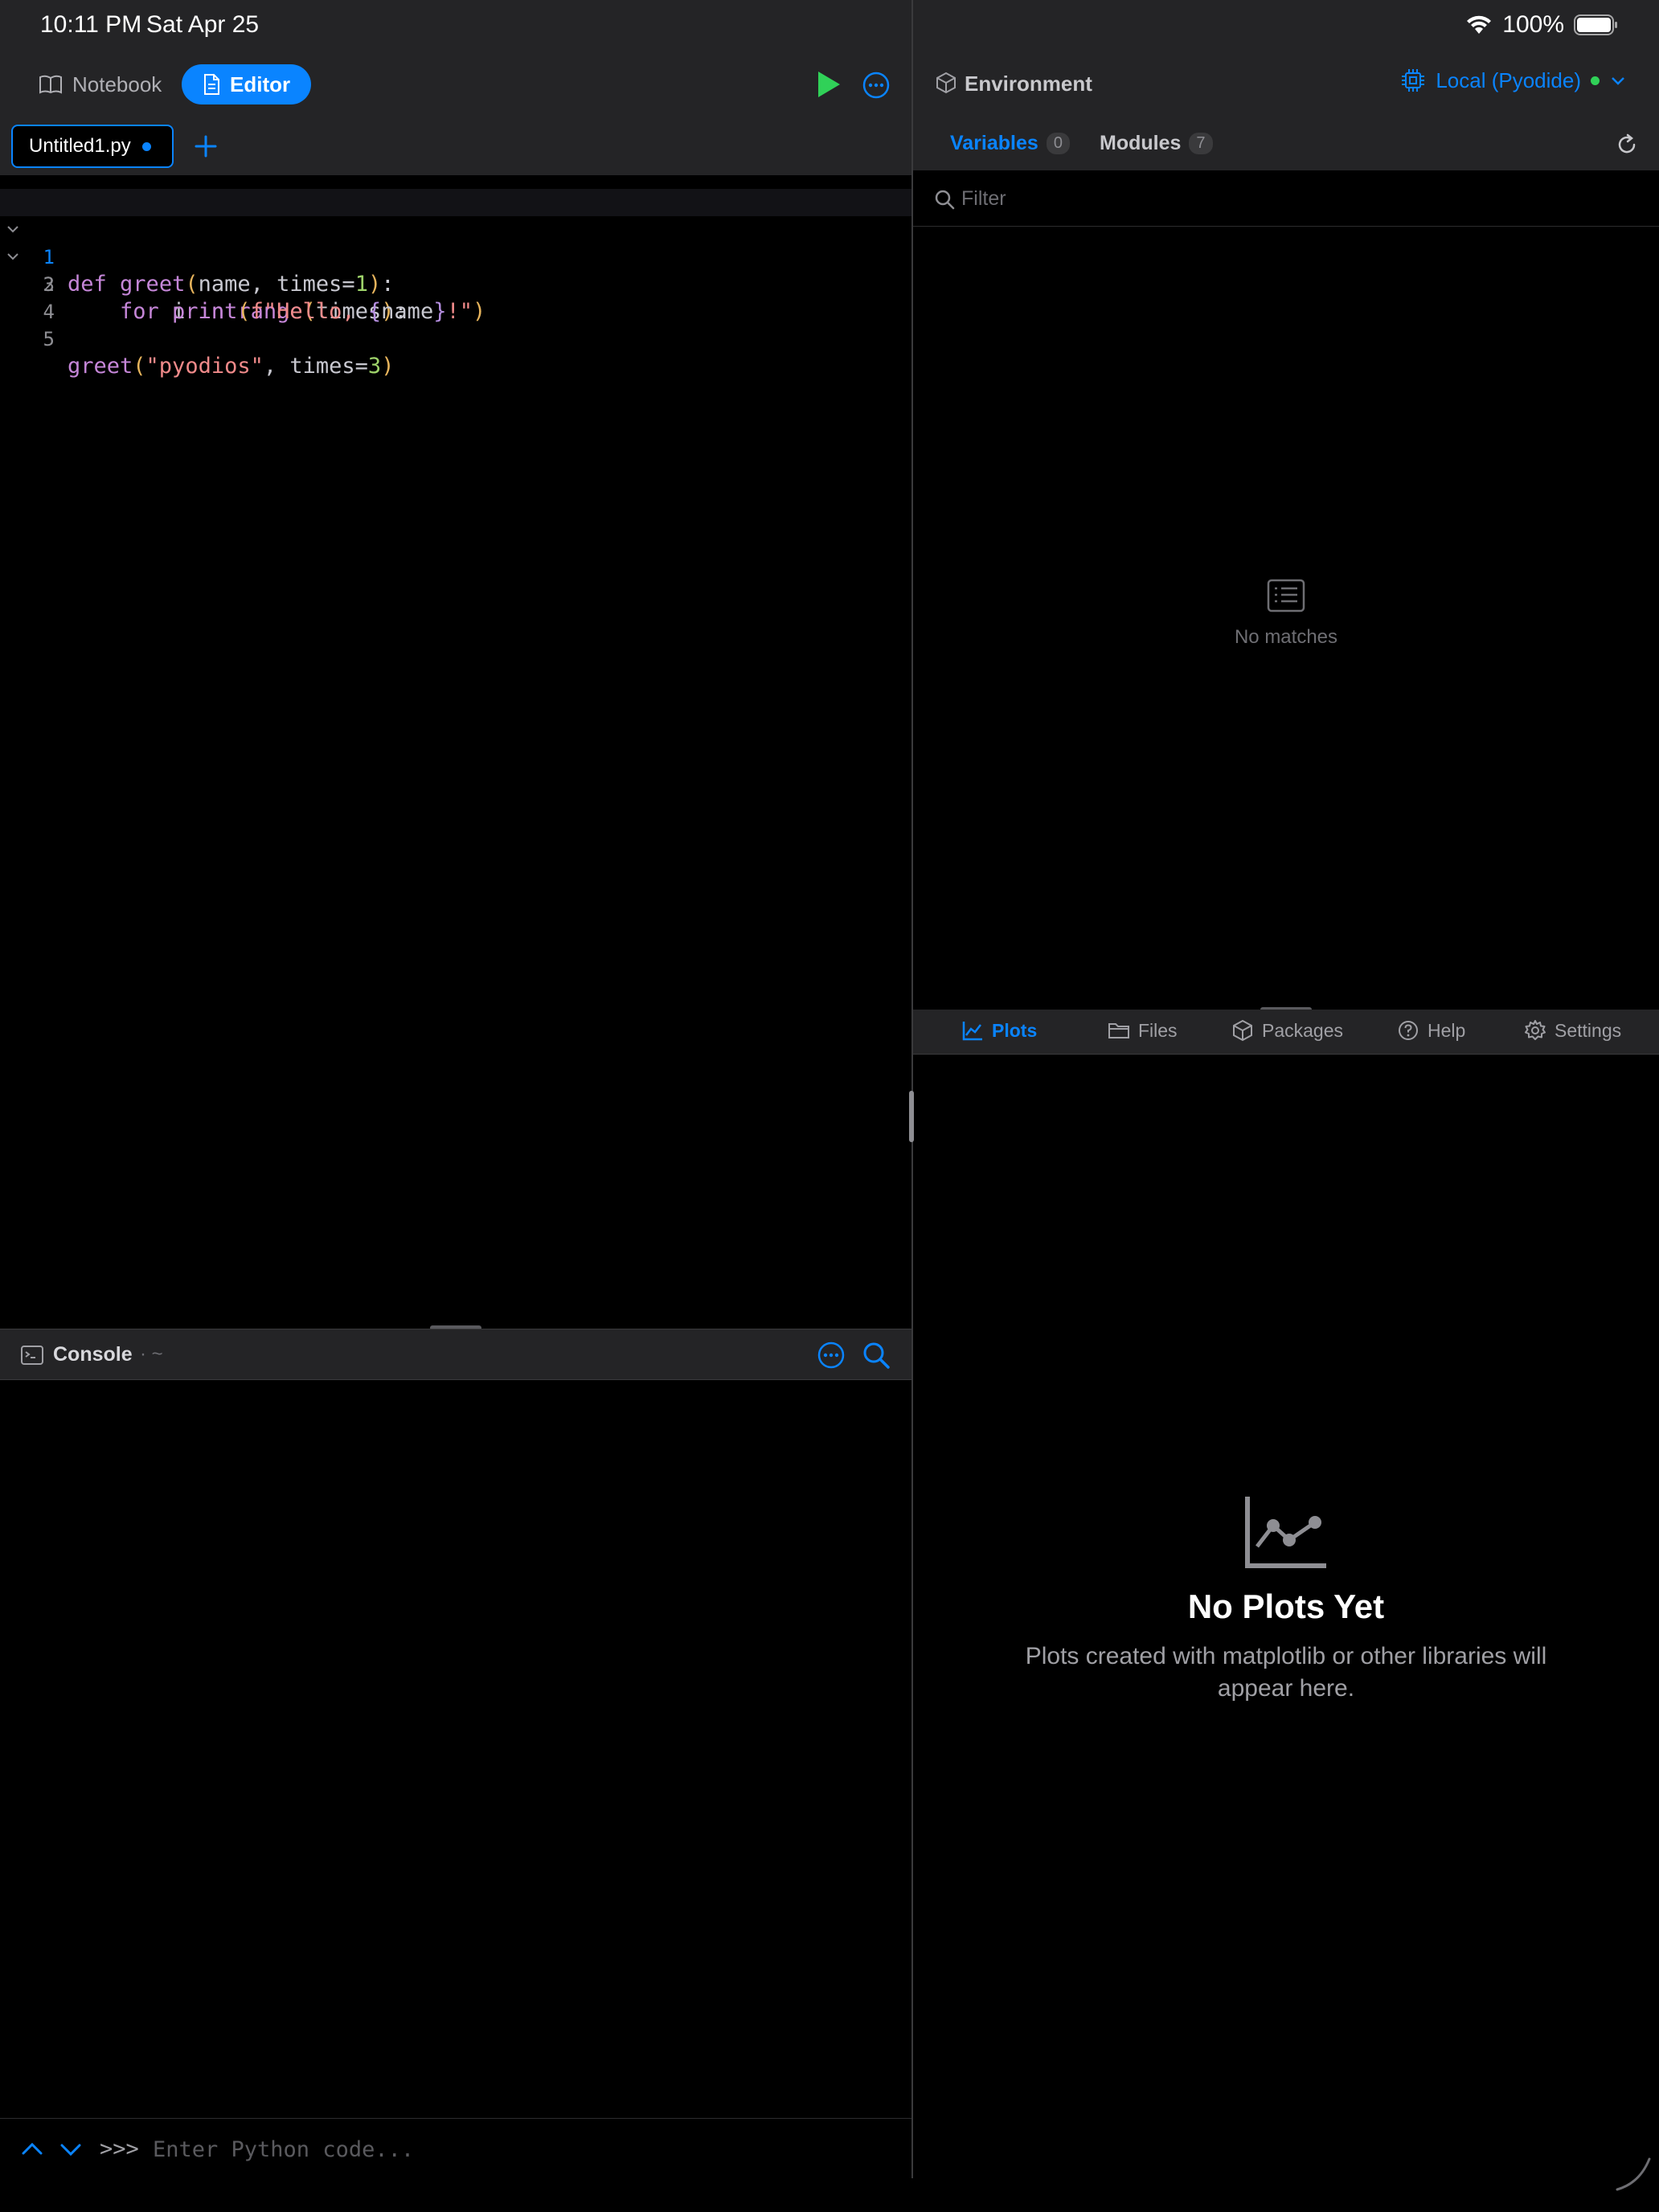 The width and height of the screenshot is (1659, 2212). Describe the element at coordinates (1158, 1030) in the screenshot. I see `tab-files-label: Files` at that location.